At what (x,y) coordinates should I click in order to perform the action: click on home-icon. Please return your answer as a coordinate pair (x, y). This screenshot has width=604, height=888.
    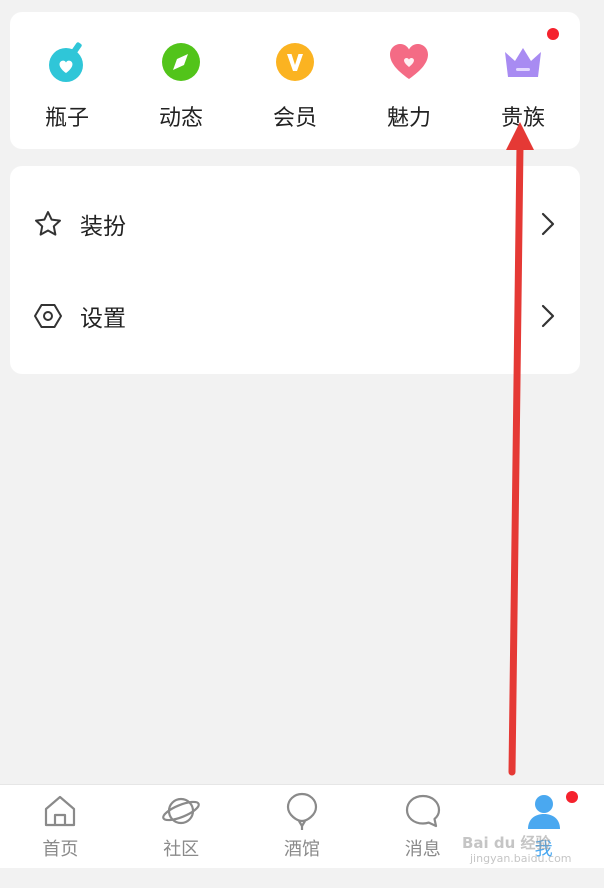
    Looking at the image, I should click on (60, 811).